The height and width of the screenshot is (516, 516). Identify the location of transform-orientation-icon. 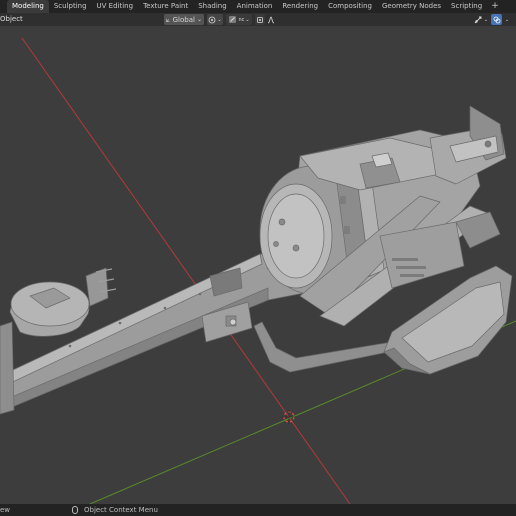
(168, 20).